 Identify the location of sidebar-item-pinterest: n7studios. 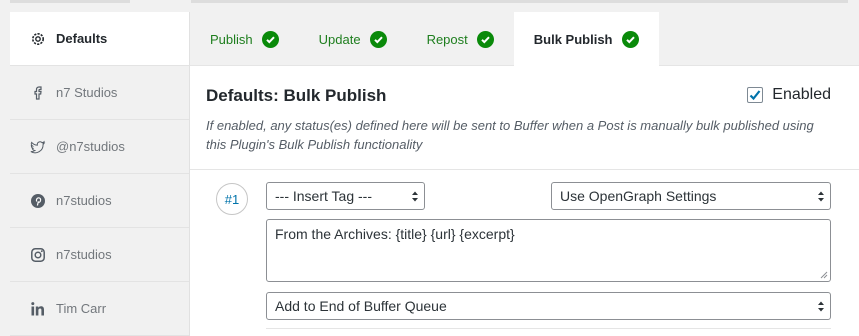
(99, 201).